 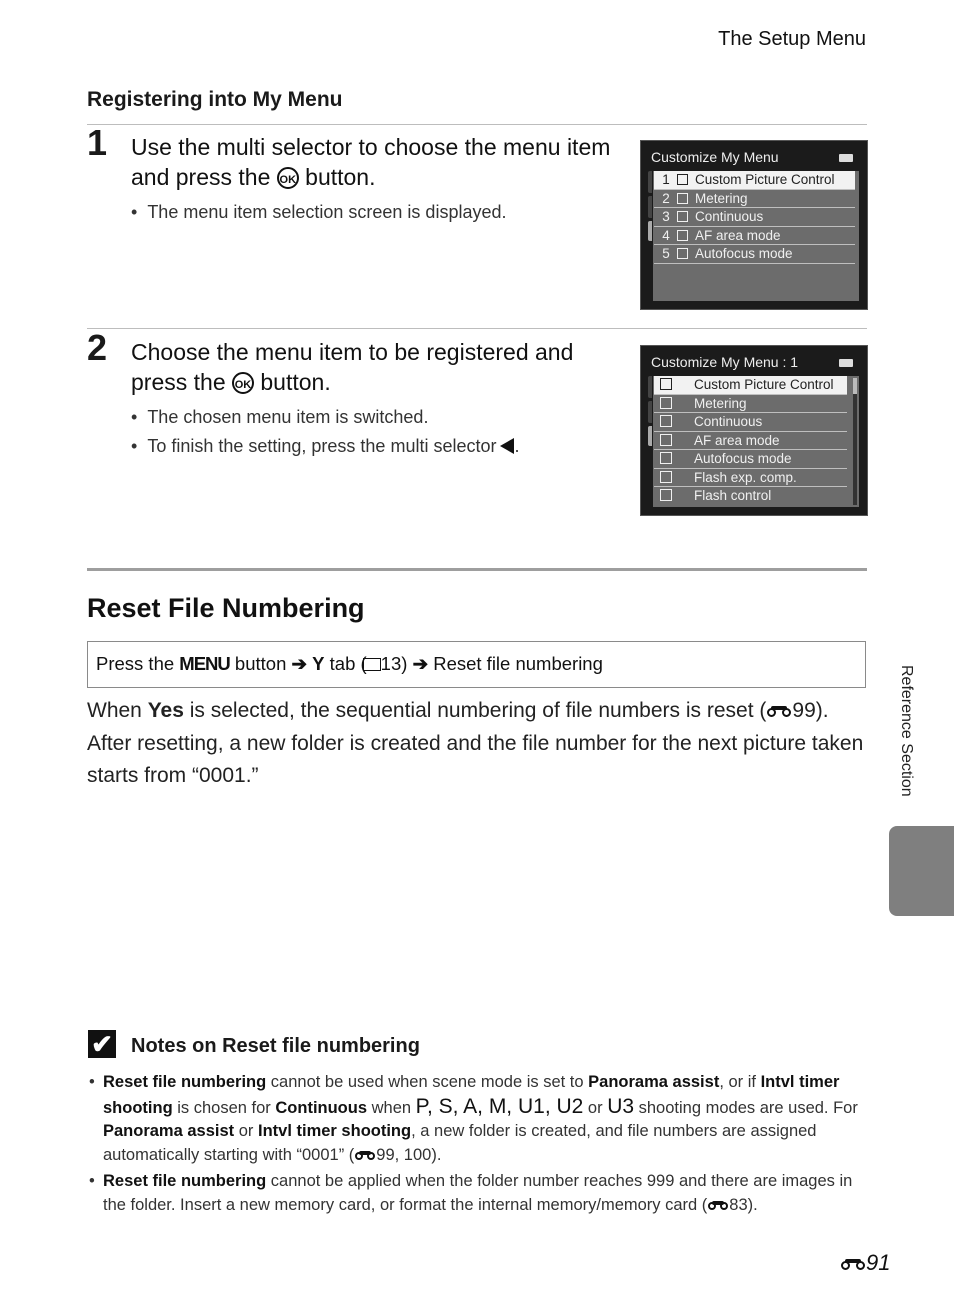 I want to click on text: cannot be used when scene mode is set to, so click(x=427, y=1082).